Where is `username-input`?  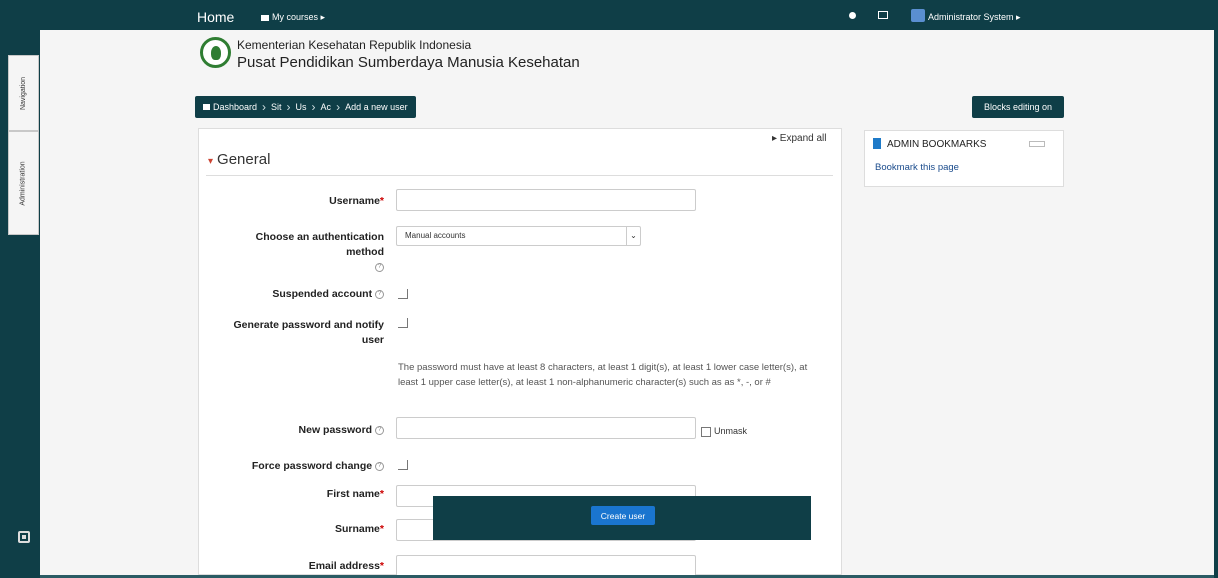
username-input is located at coordinates (546, 200).